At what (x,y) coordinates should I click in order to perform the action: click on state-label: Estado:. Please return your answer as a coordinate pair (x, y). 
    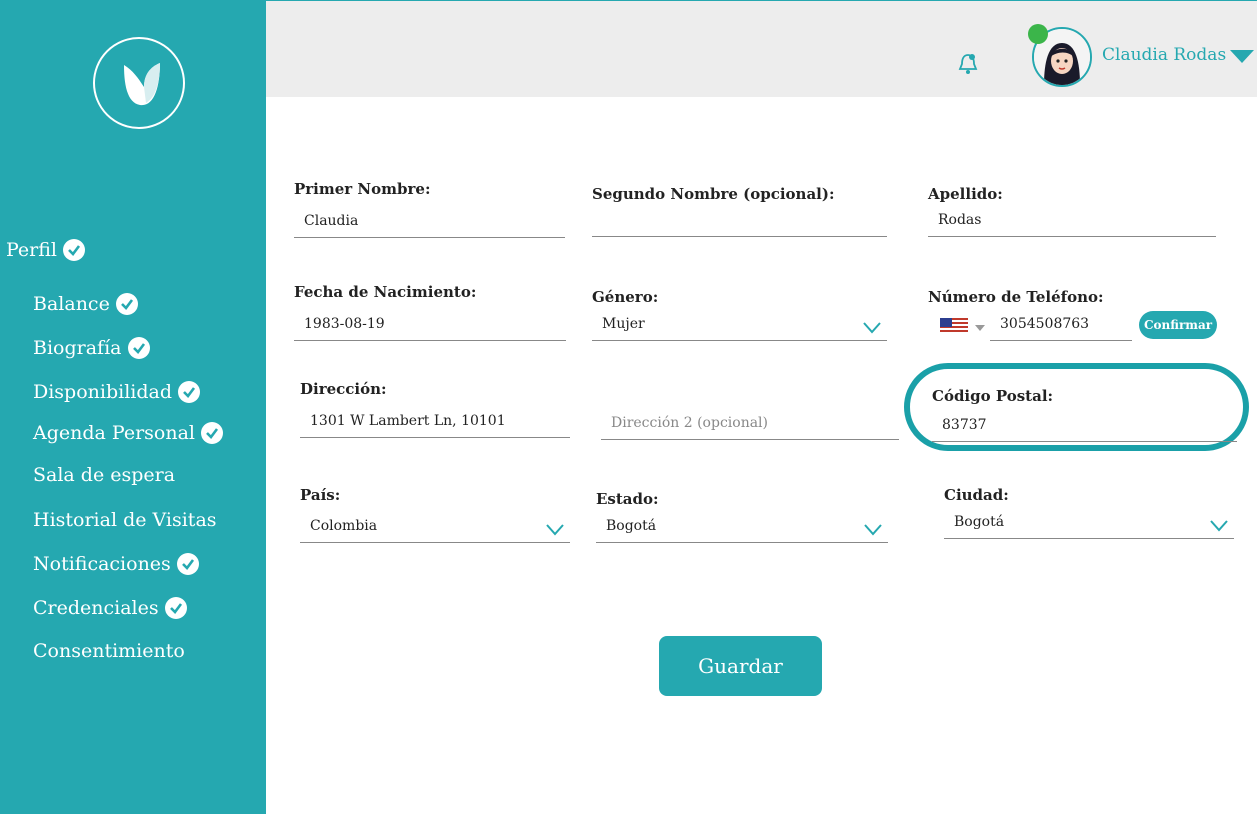
    Looking at the image, I should click on (627, 499).